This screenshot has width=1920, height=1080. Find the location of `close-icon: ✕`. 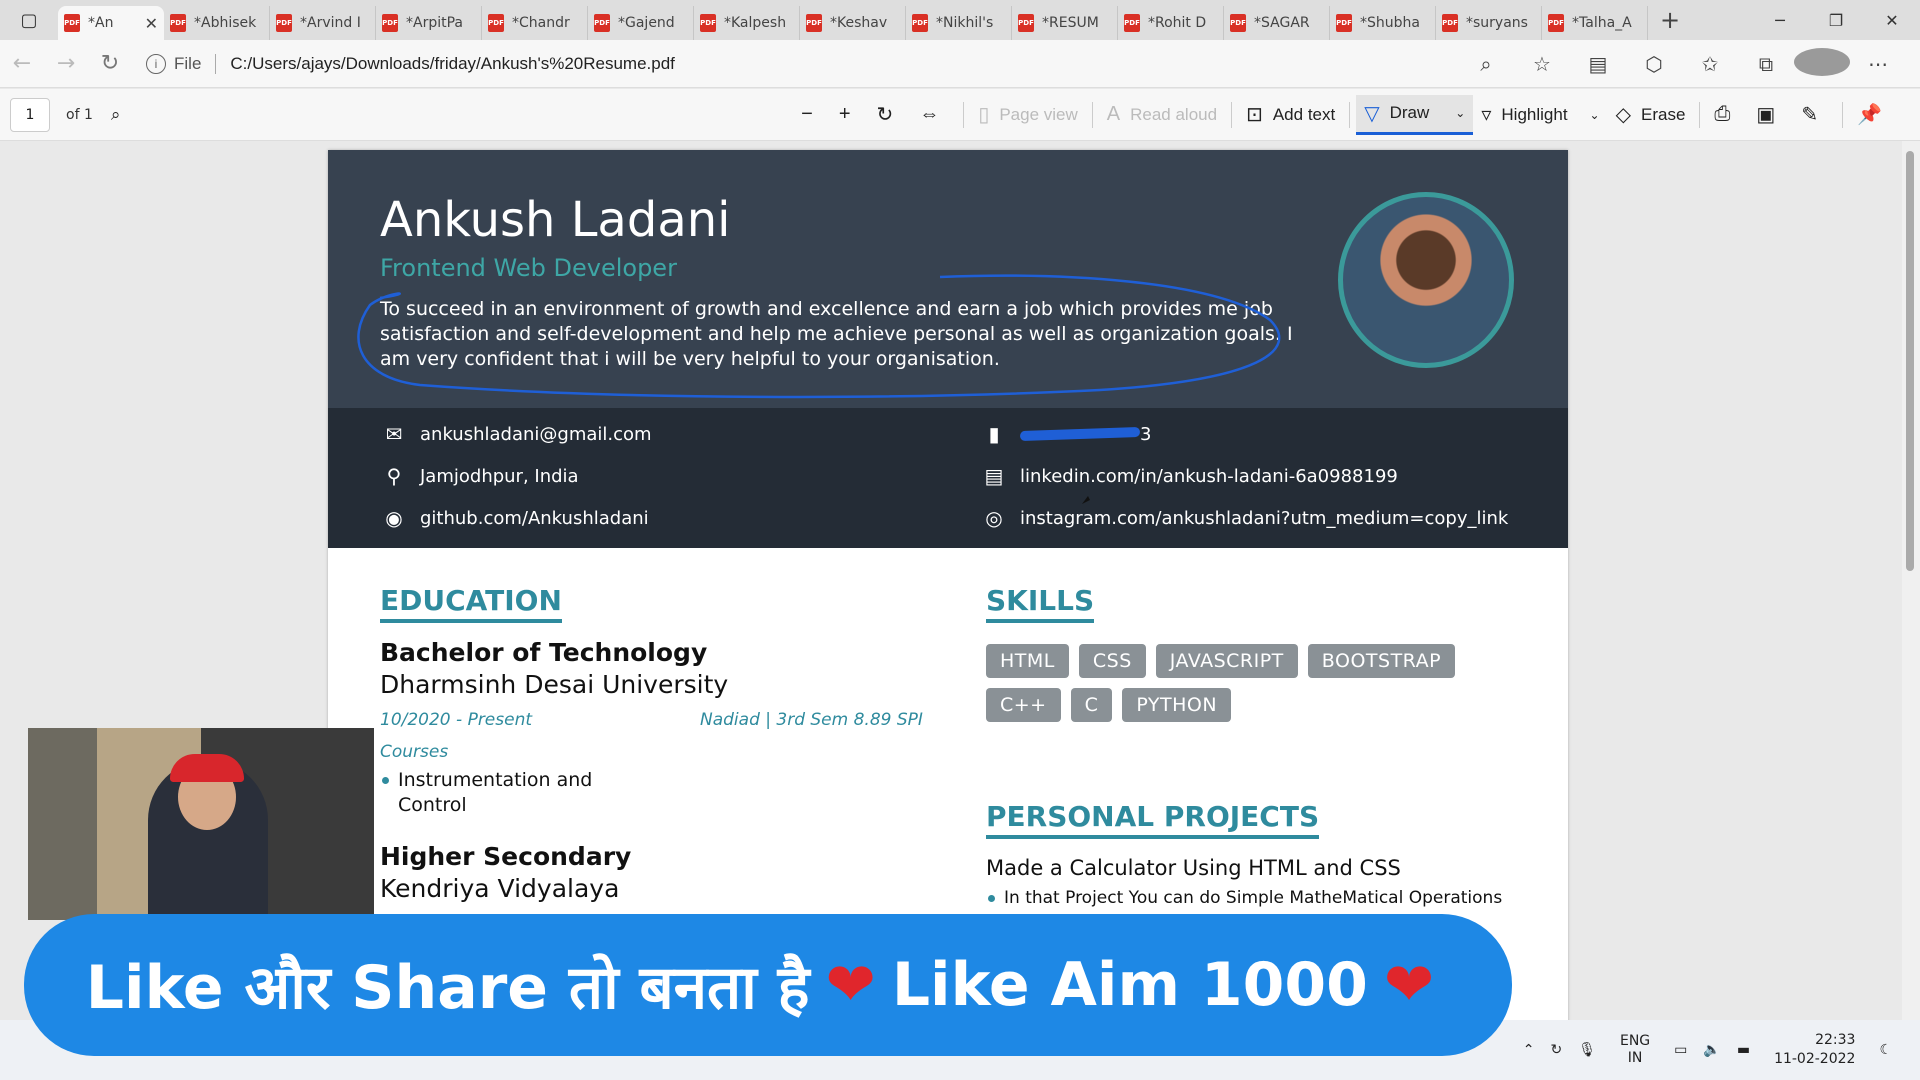

close-icon: ✕ is located at coordinates (151, 23).